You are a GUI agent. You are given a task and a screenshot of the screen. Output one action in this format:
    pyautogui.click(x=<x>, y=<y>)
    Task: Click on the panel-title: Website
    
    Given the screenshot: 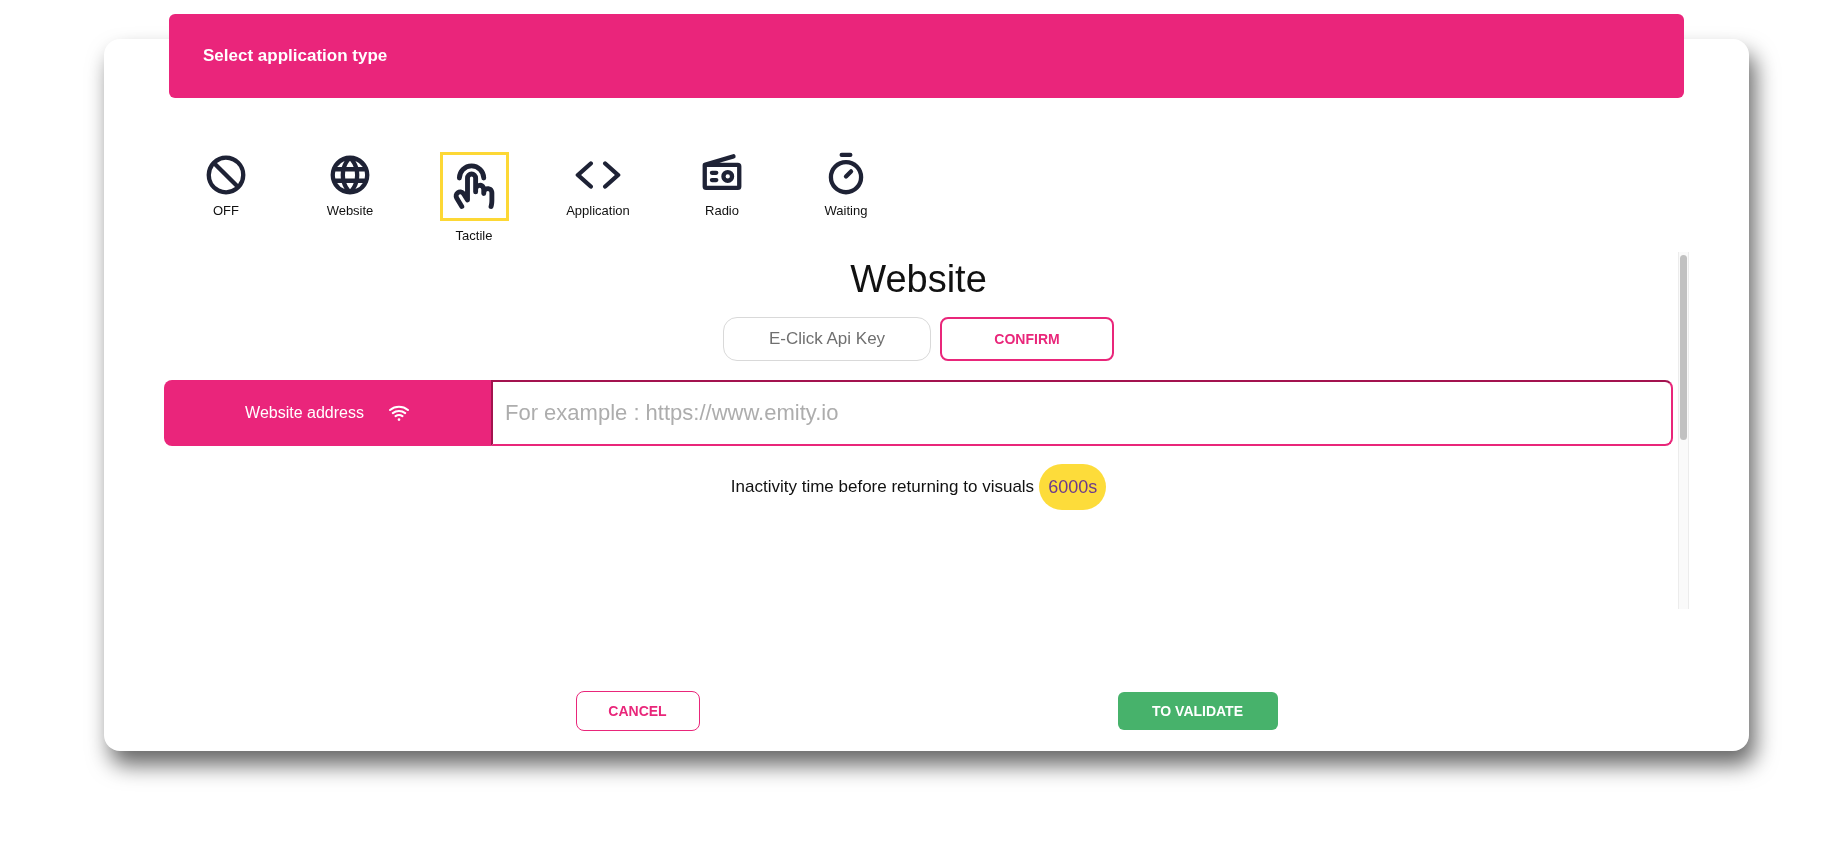 What is the action you would take?
    pyautogui.click(x=918, y=279)
    